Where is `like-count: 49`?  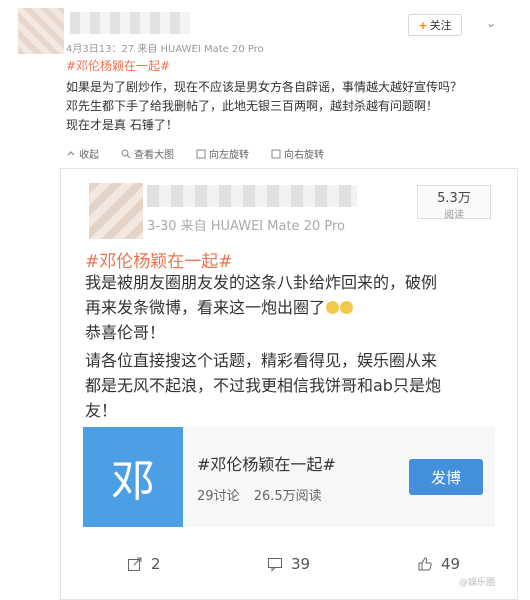
like-count: 49 is located at coordinates (451, 564).